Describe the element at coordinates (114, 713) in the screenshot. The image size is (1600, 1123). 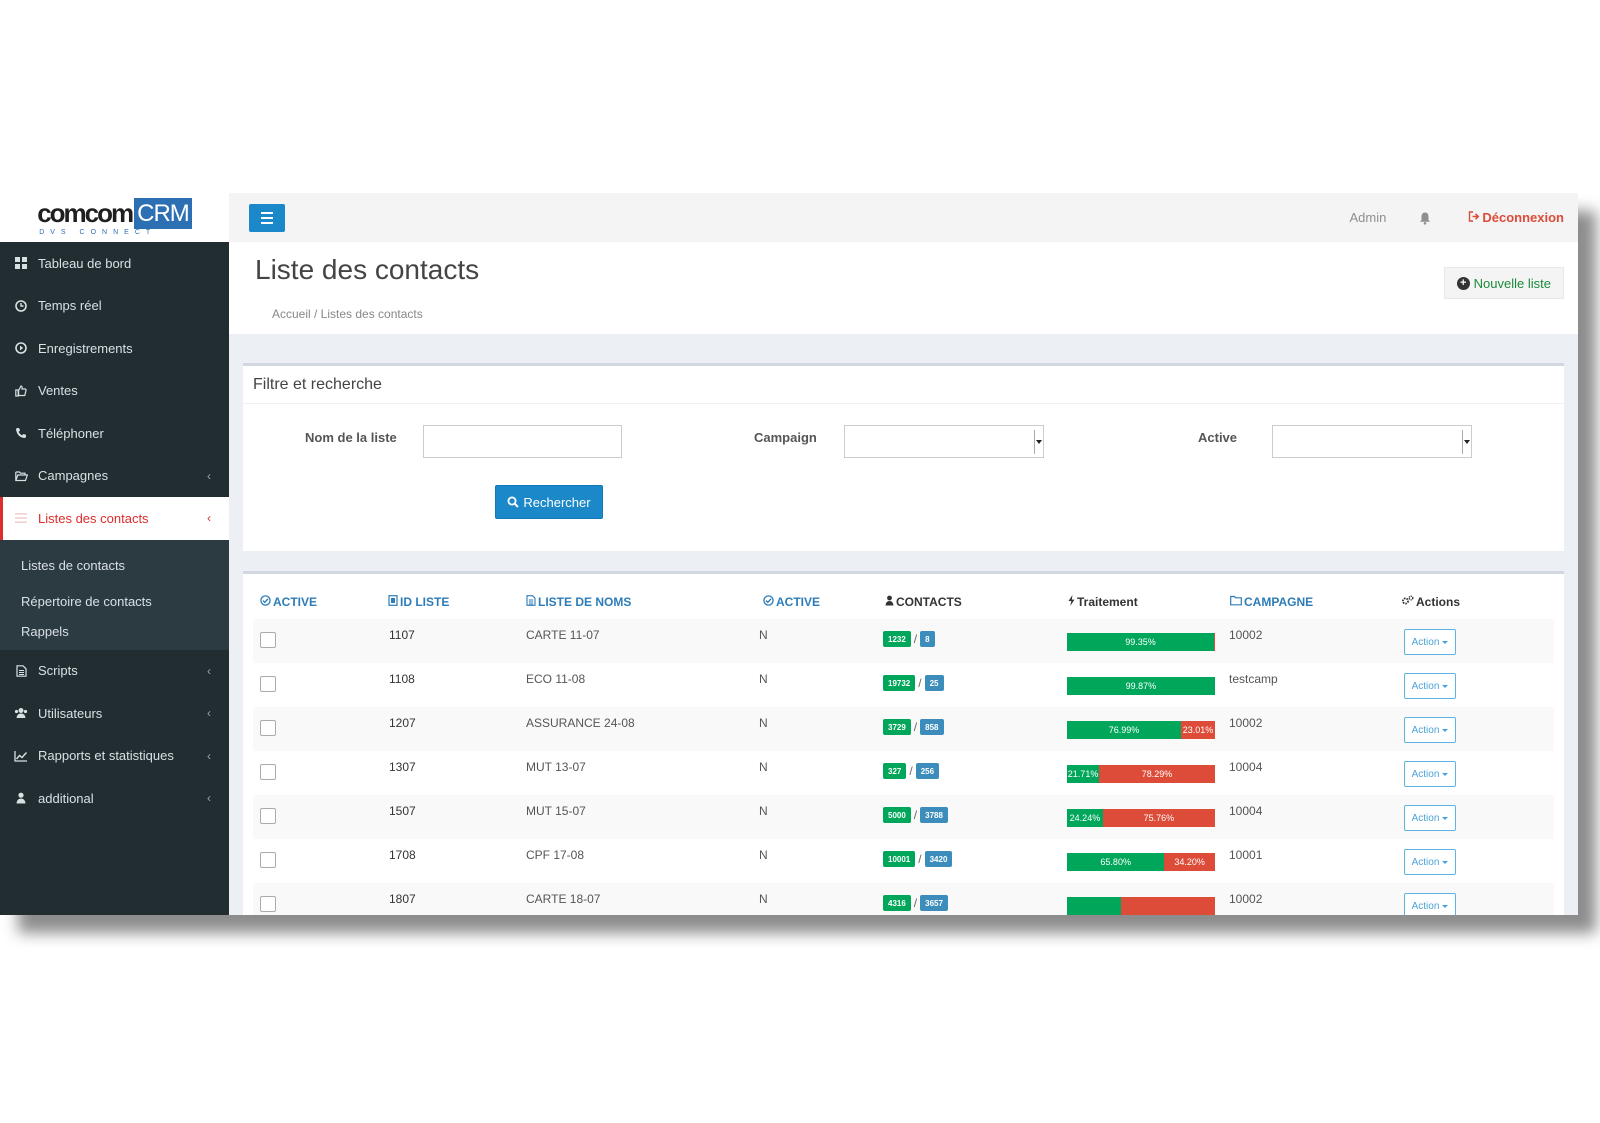
I see `sidebar-item-utilisateurs: Utilisateurs ‹` at that location.